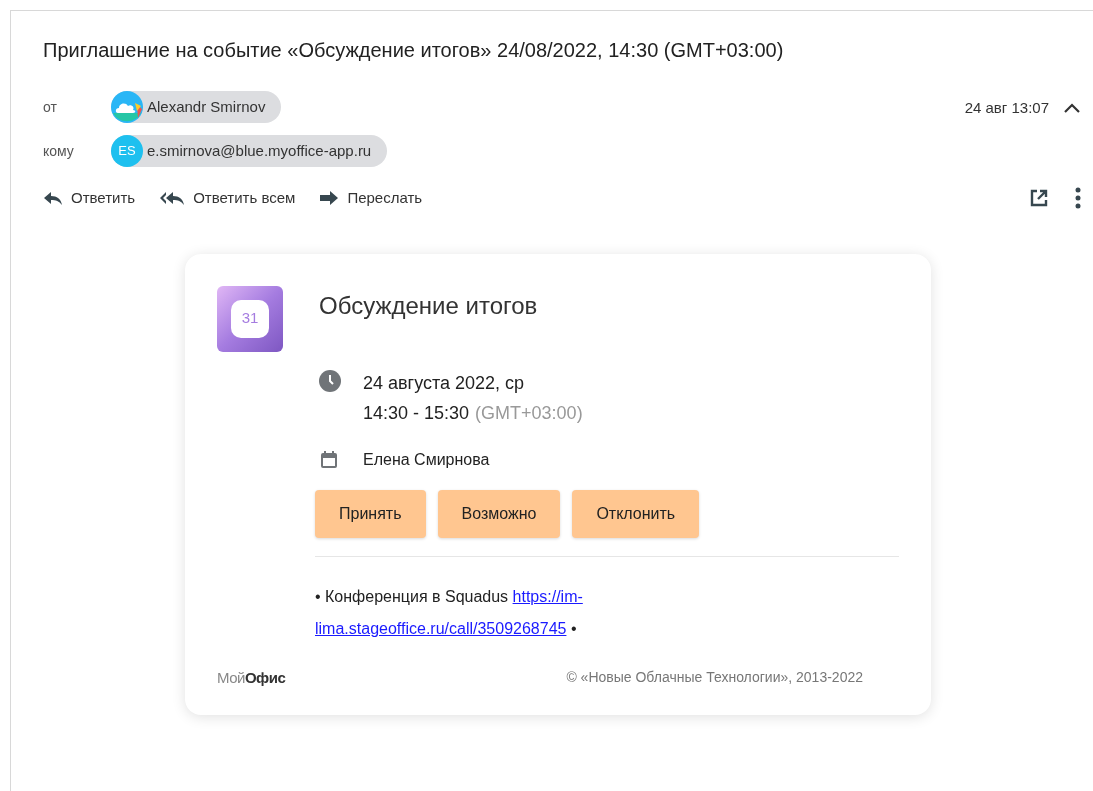 The image size is (1093, 791). Describe the element at coordinates (441, 628) in the screenshot. I see `conference-link: lima.stageoffice.ru/call/3509268745` at that location.